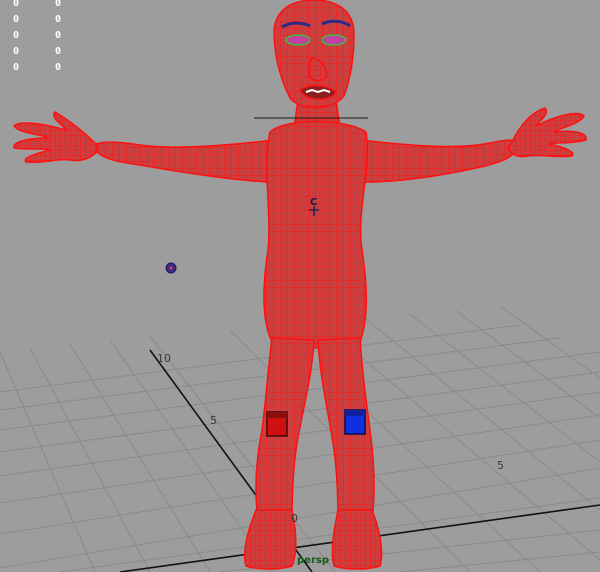  Describe the element at coordinates (164, 358) in the screenshot. I see `grid-label-ten: 10` at that location.